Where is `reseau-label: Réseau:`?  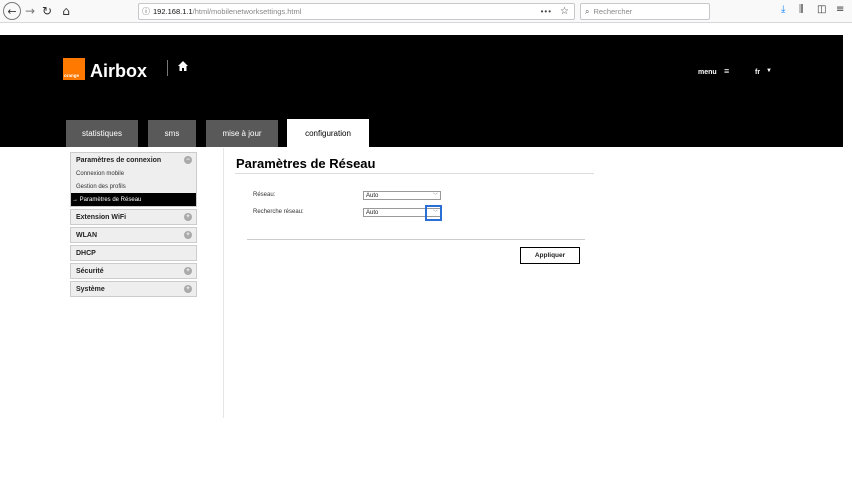
reseau-label: Réseau: is located at coordinates (264, 195).